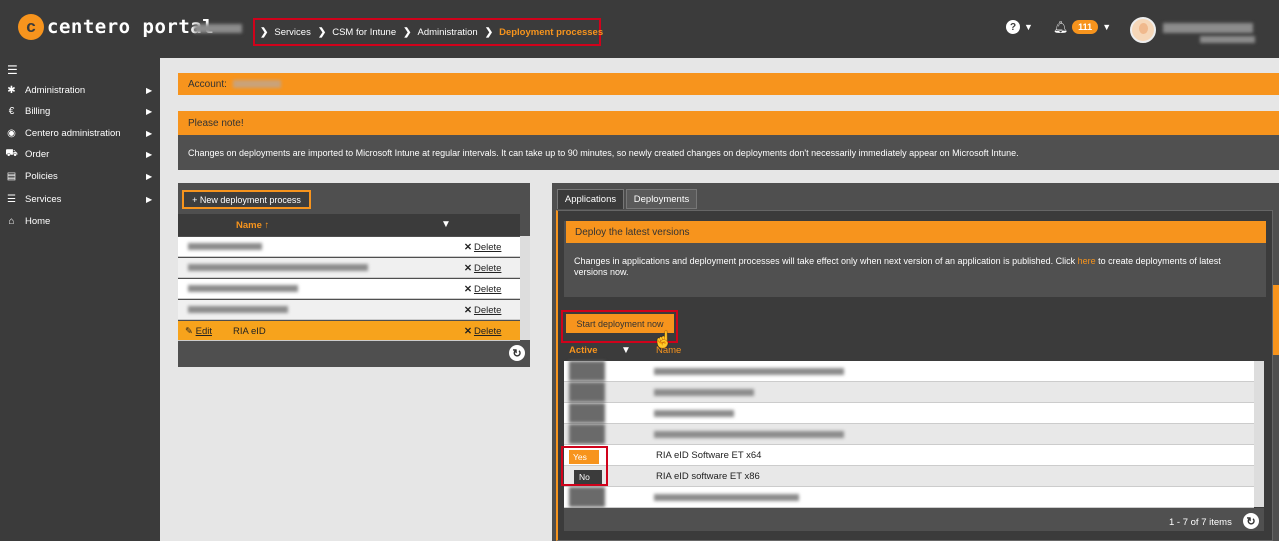 The width and height of the screenshot is (1279, 541). Describe the element at coordinates (1227, 39) in the screenshot. I see `redacted-user-org` at that location.